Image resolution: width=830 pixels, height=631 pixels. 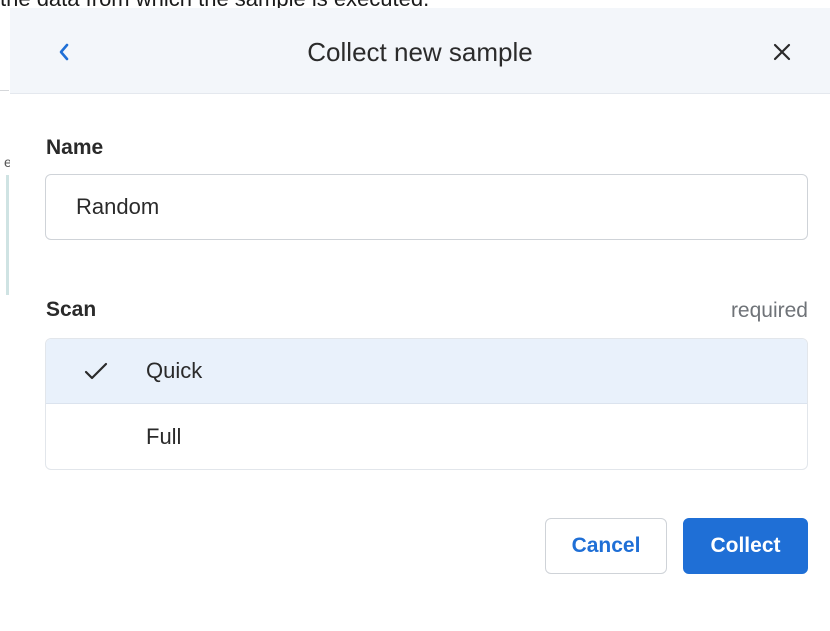 What do you see at coordinates (745, 546) in the screenshot?
I see `collect-button: Collect` at bounding box center [745, 546].